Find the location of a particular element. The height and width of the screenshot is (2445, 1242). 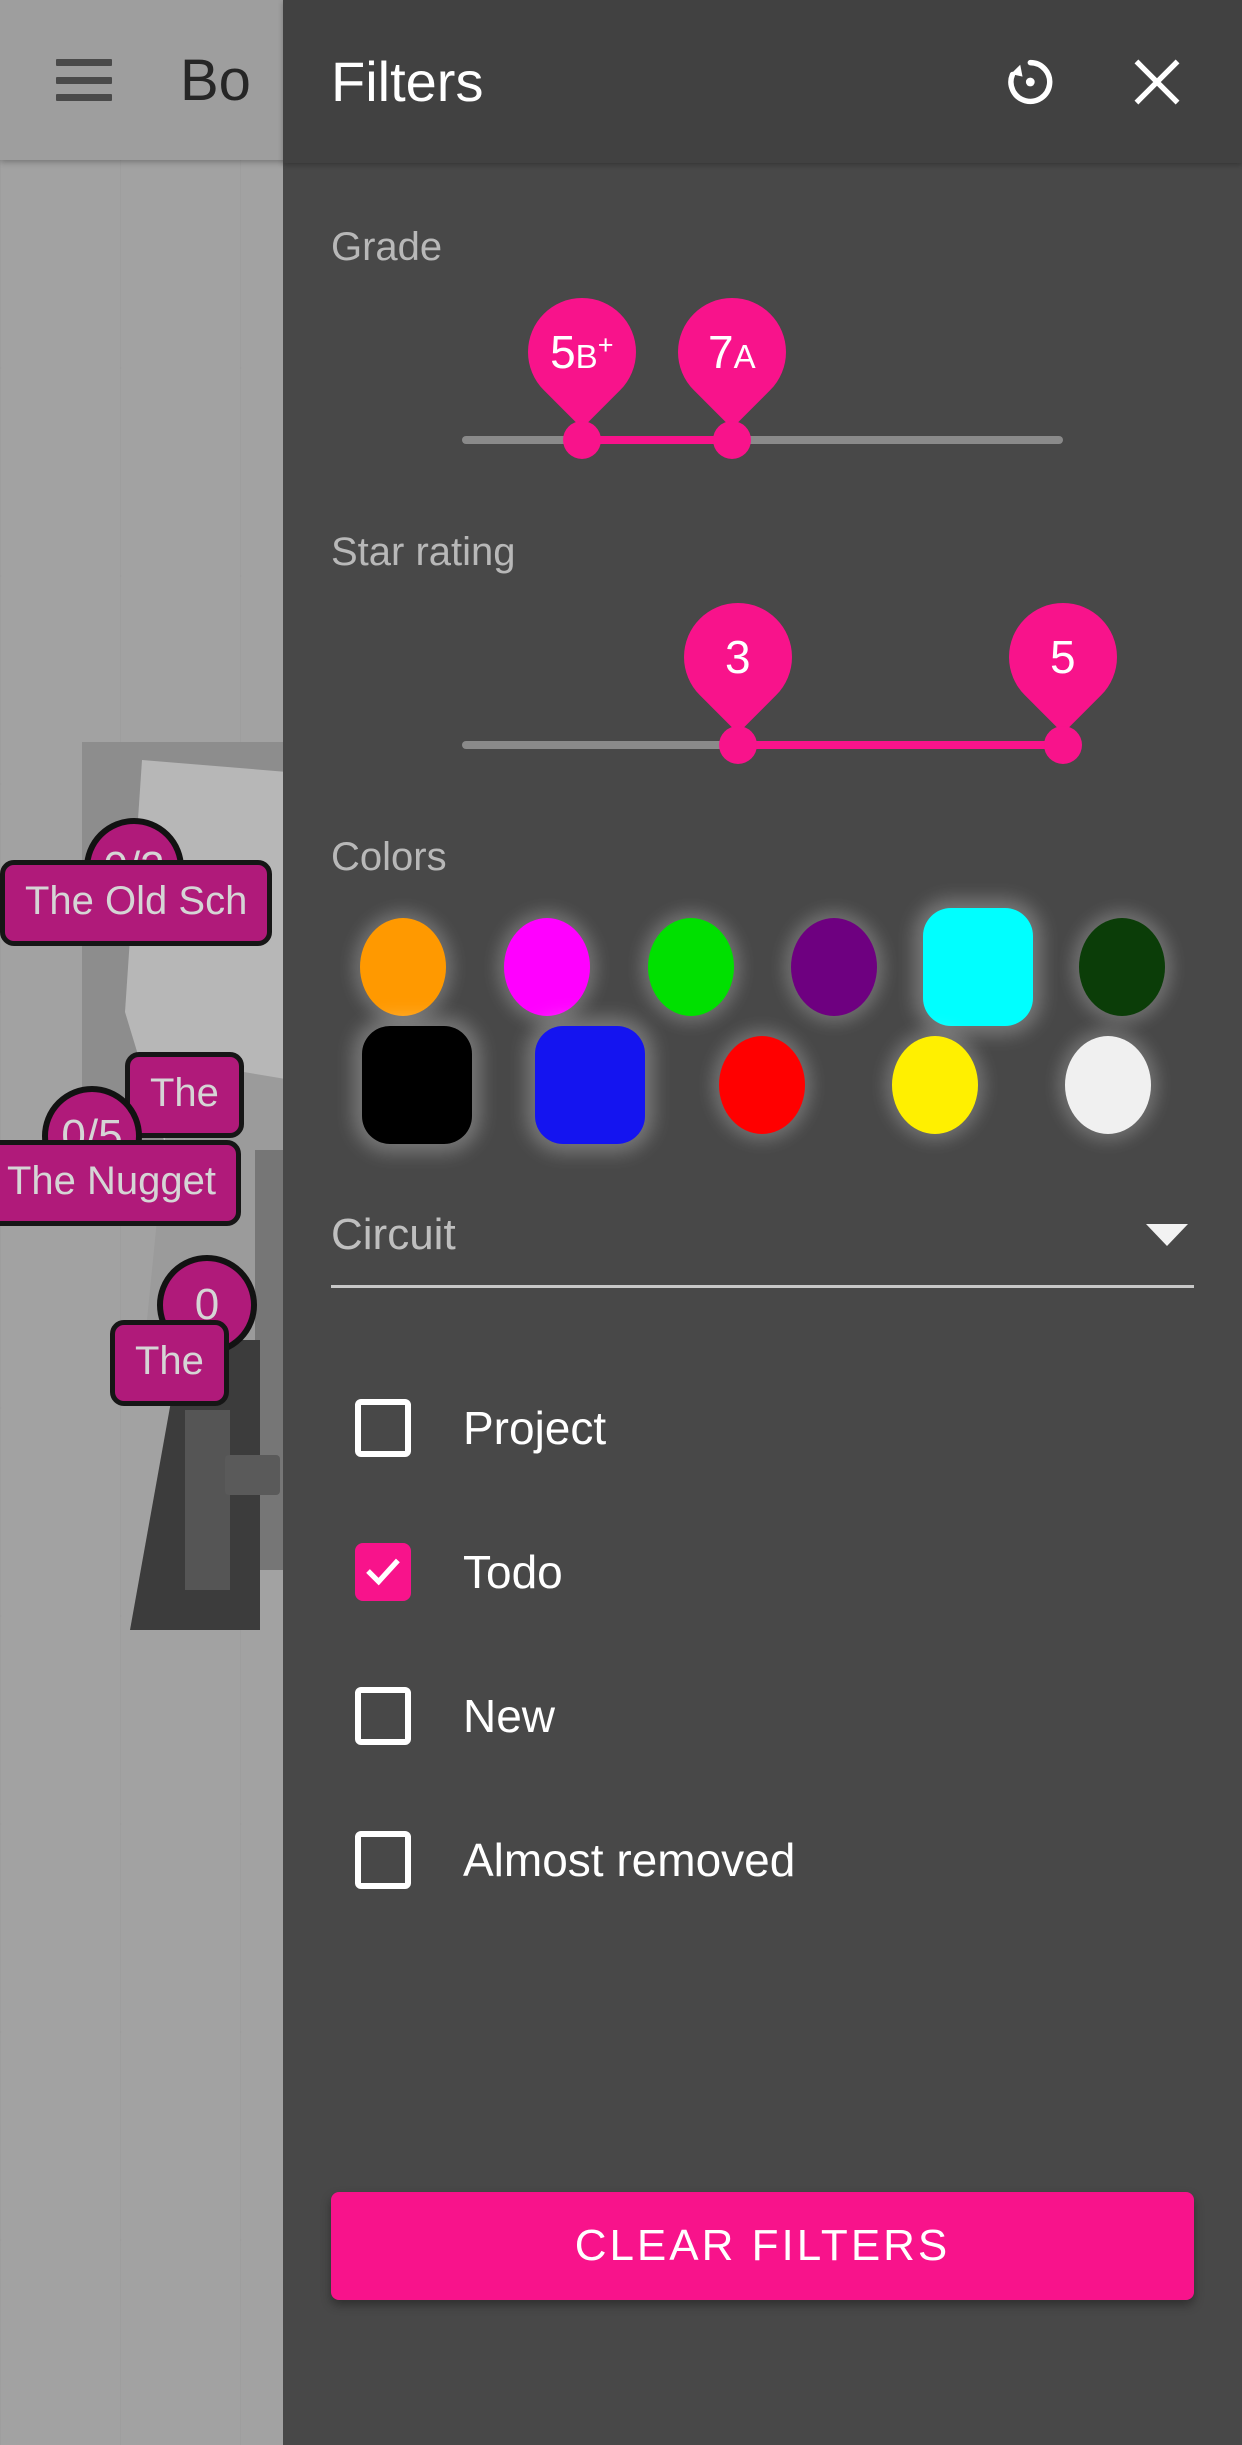

grade-min-thumb is located at coordinates (582, 440).